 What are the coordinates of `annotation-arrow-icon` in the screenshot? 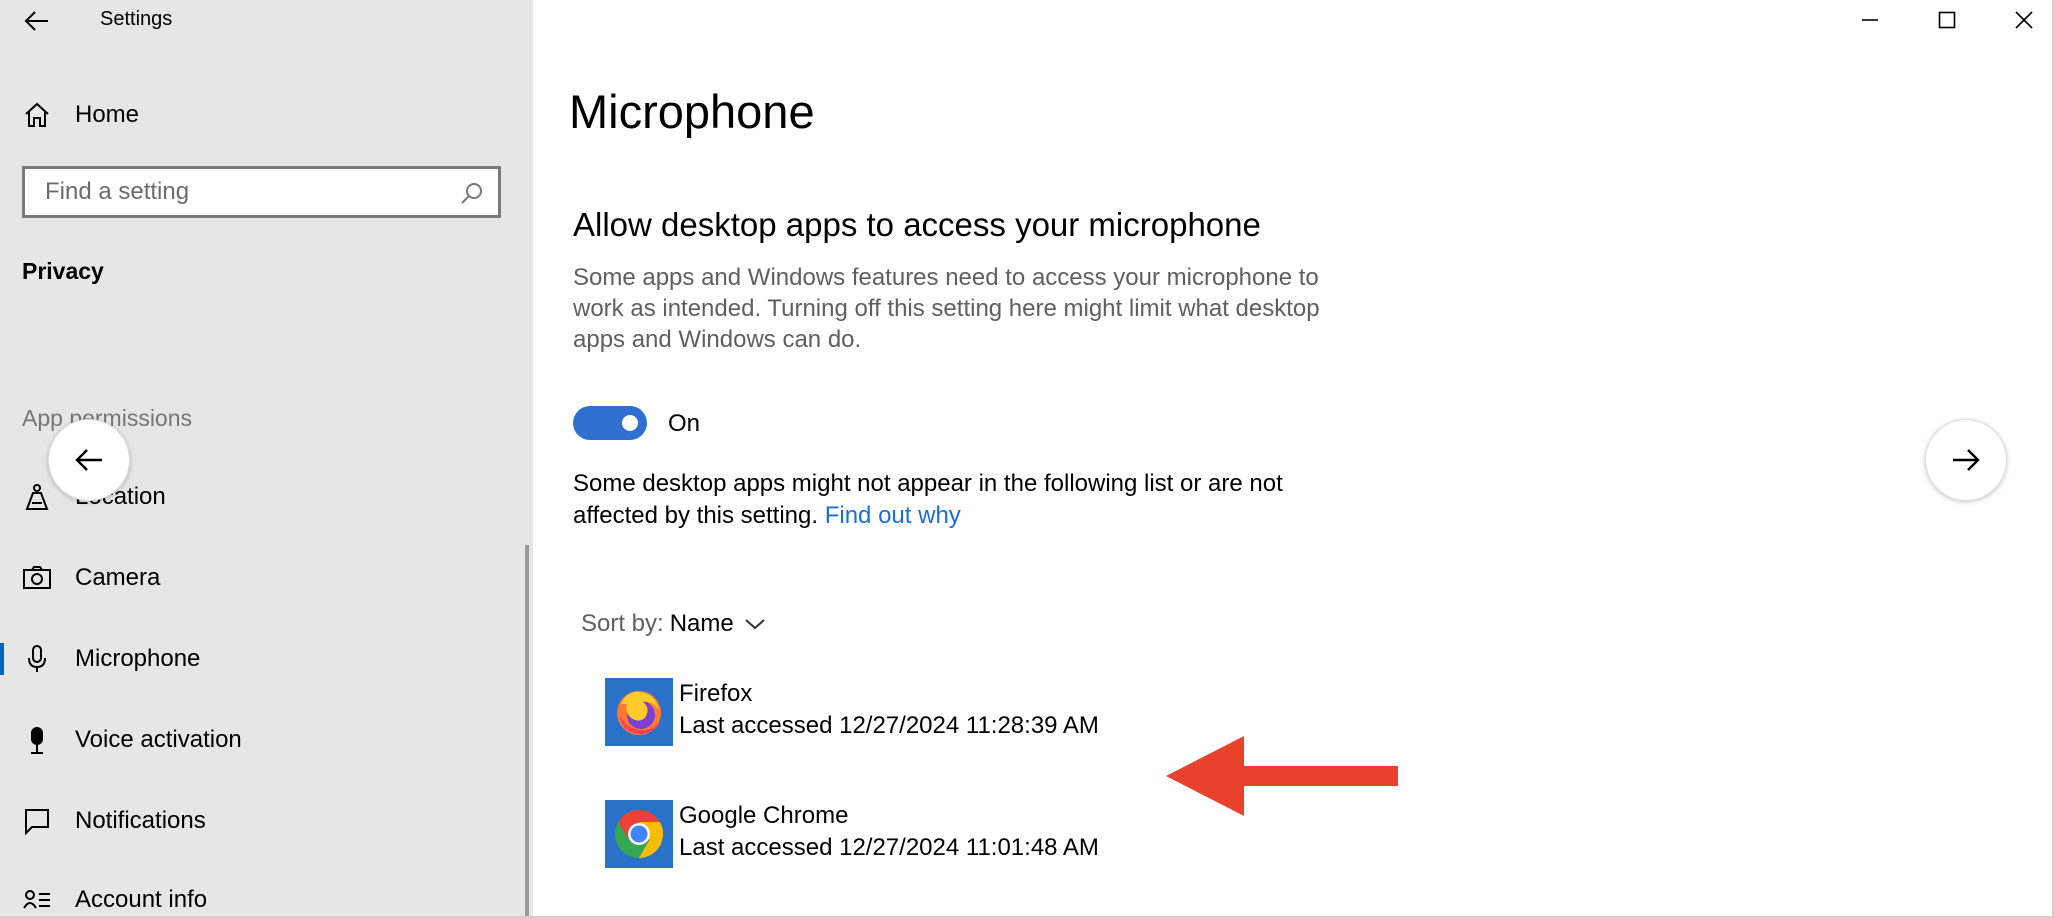 It's located at (1282, 776).